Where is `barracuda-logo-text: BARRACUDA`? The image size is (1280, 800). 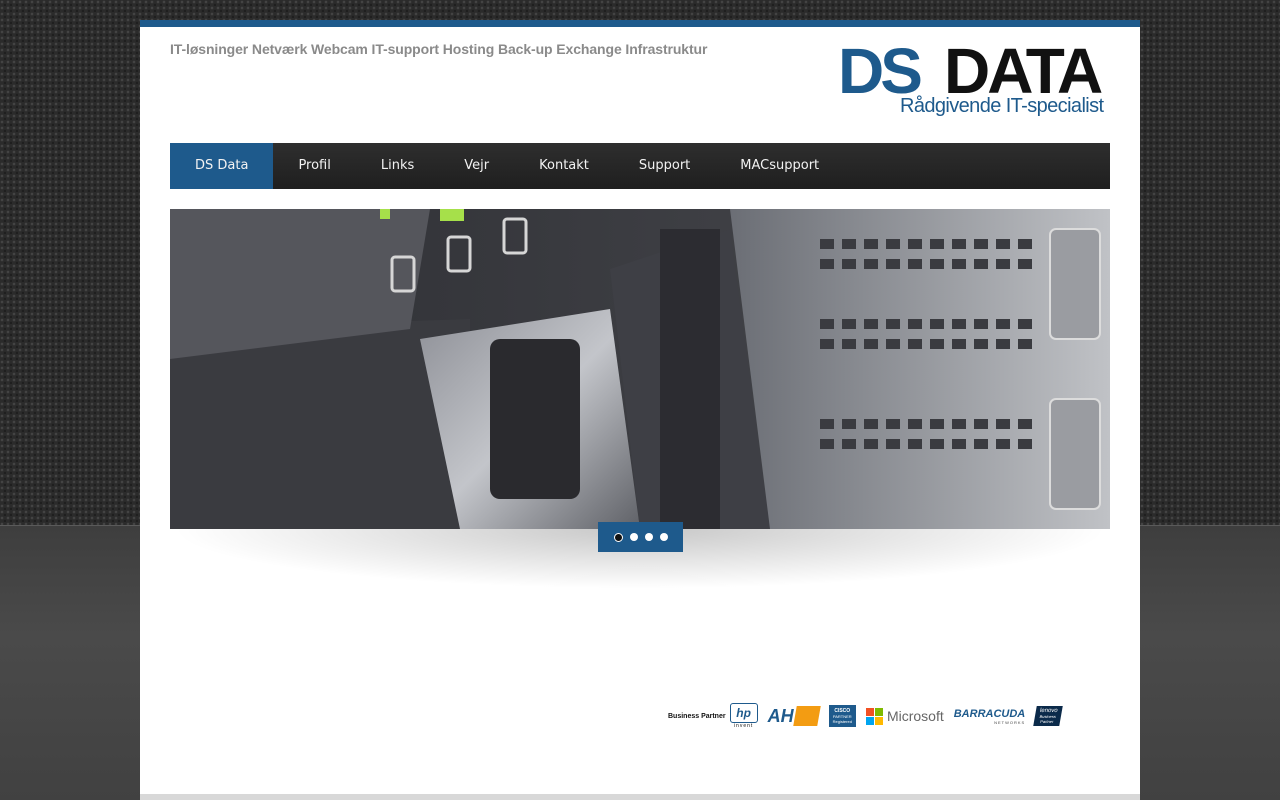 barracuda-logo-text: BARRACUDA is located at coordinates (989, 713).